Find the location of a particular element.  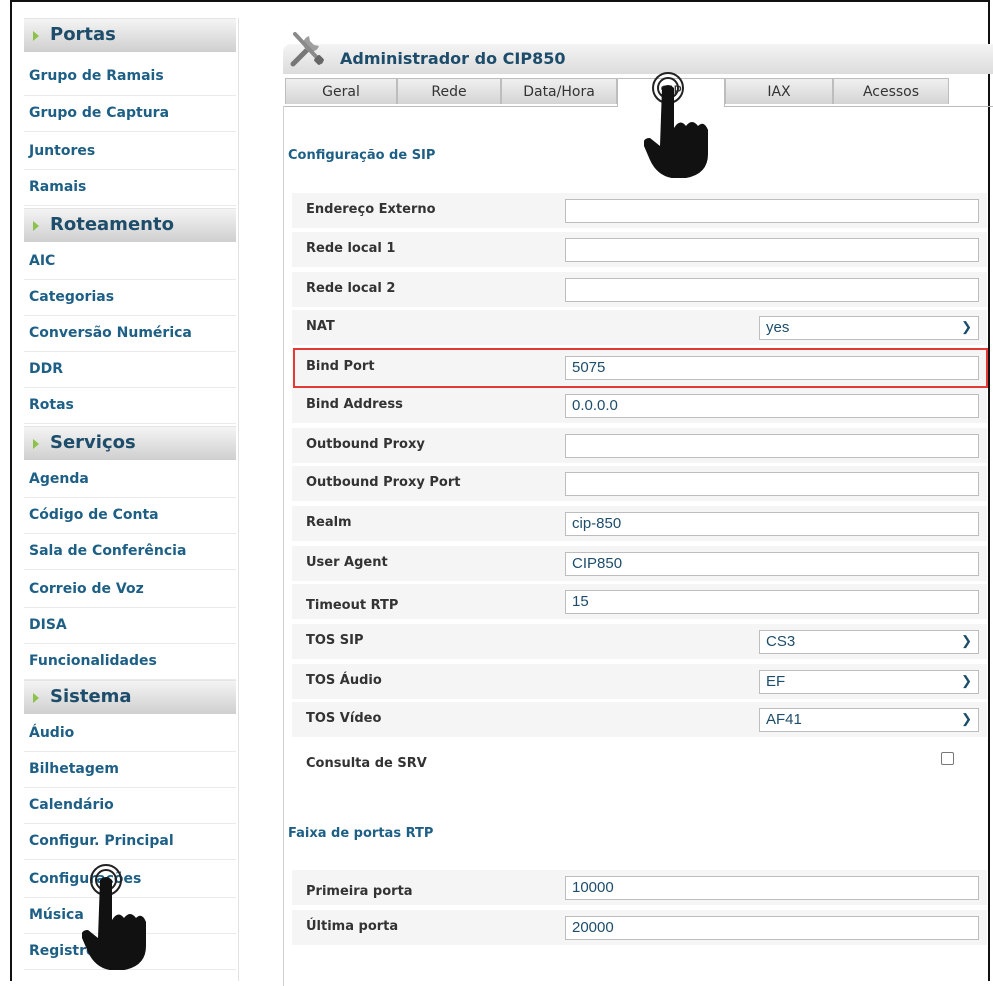

tools-icon is located at coordinates (307, 49).